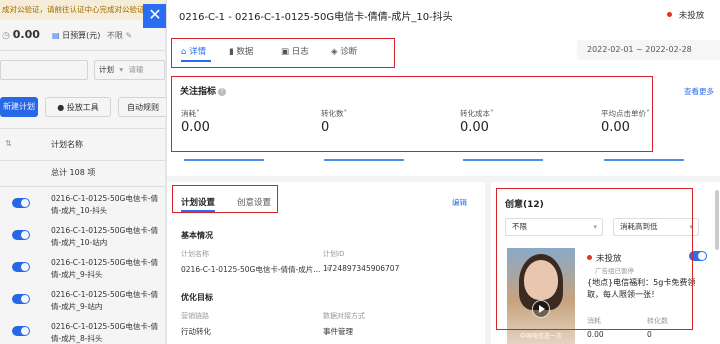 The width and height of the screenshot is (720, 344). I want to click on date-range-picker: 2022-02-01 ~ 2022-02-28, so click(648, 50).